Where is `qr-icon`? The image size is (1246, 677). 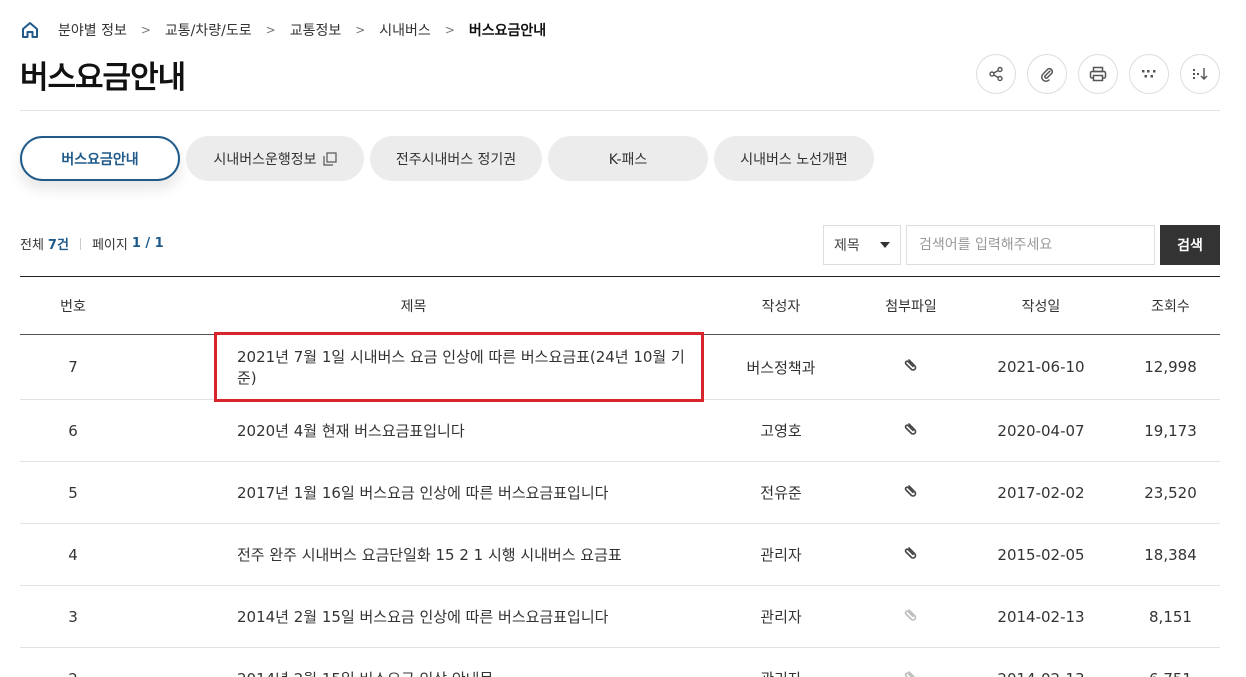 qr-icon is located at coordinates (1149, 74).